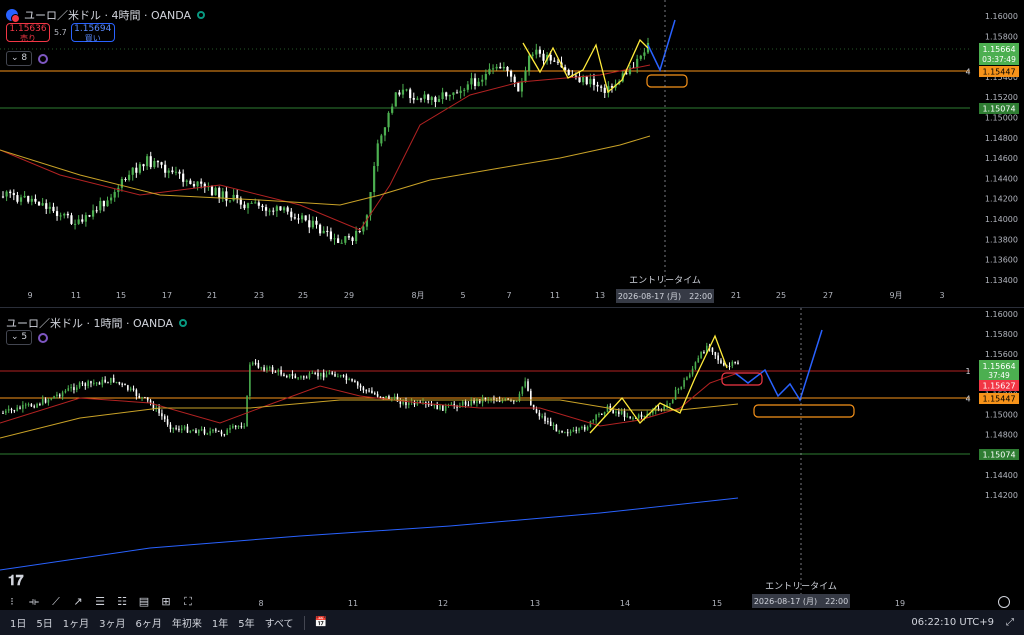 This screenshot has width=1024, height=635. Describe the element at coordinates (76, 622) in the screenshot. I see `timeframe-2: 1ヶ月` at that location.